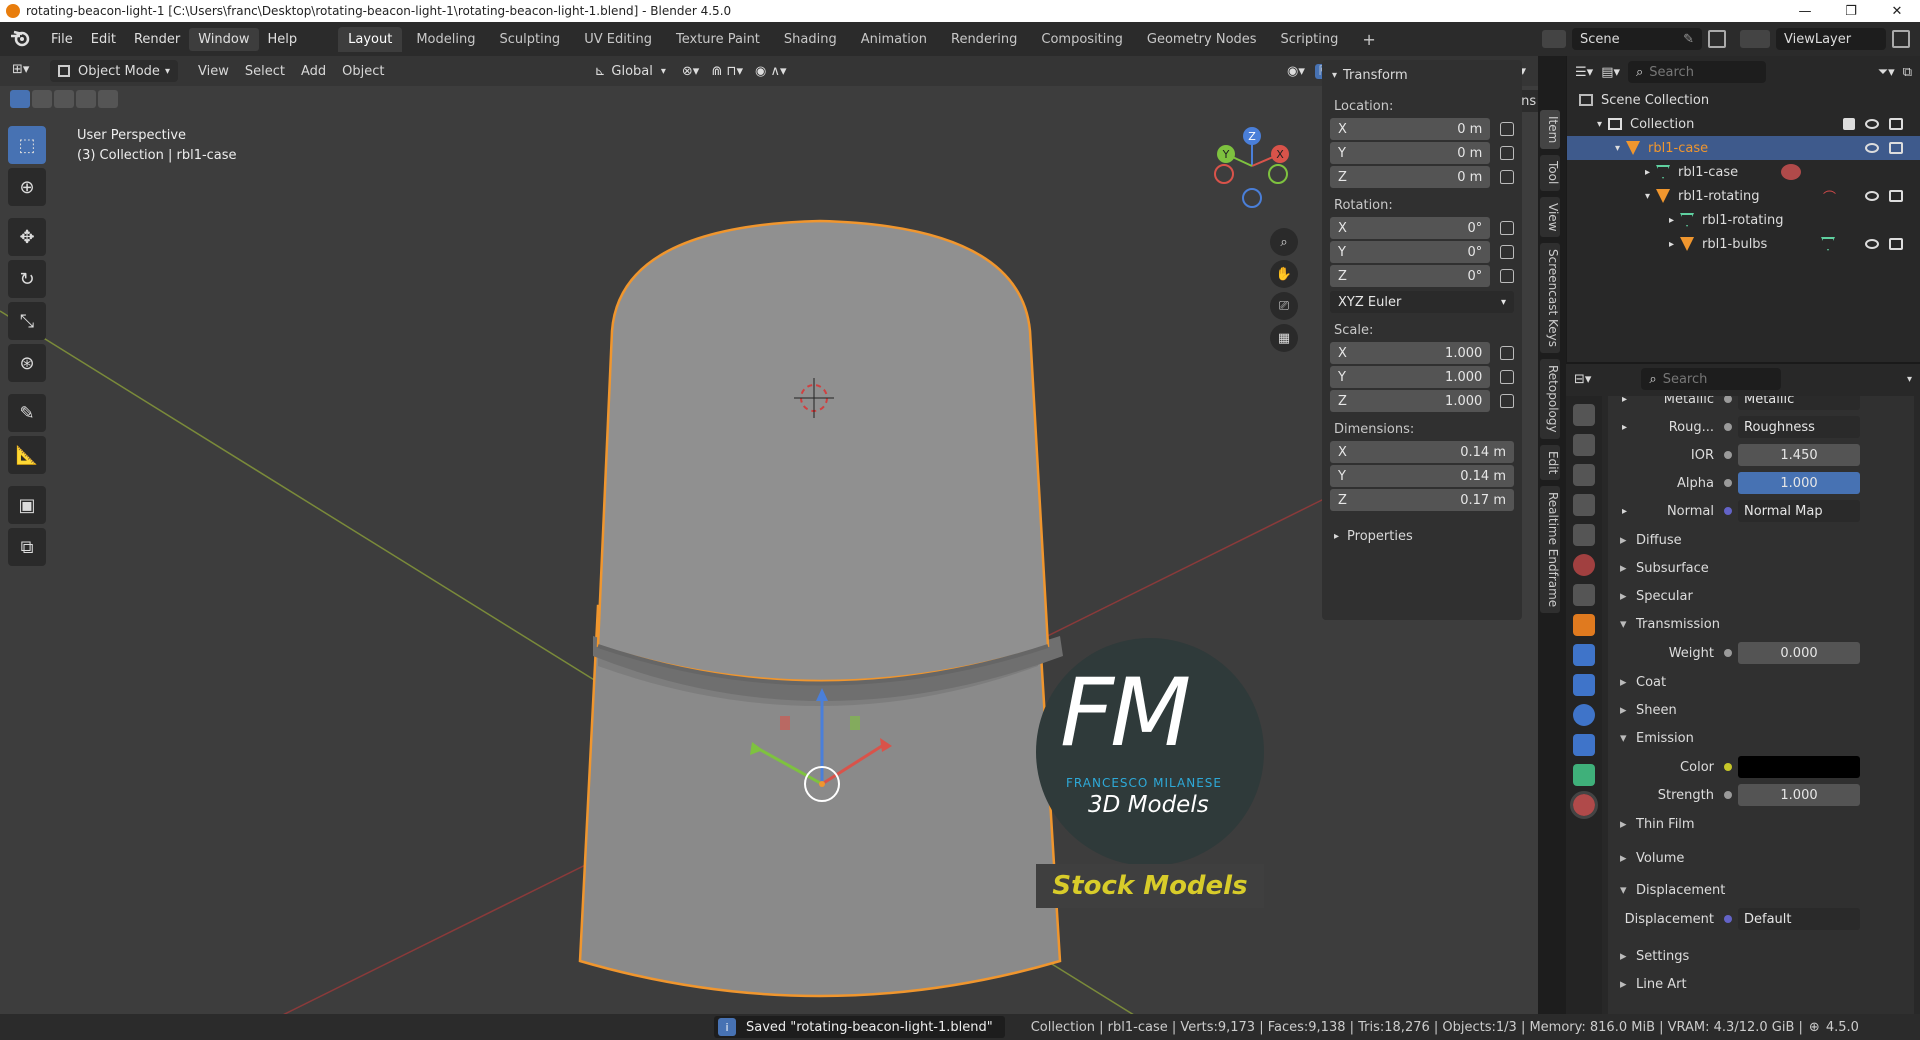 The width and height of the screenshot is (1920, 1040). What do you see at coordinates (1584, 775) in the screenshot?
I see `data-tab-icon` at bounding box center [1584, 775].